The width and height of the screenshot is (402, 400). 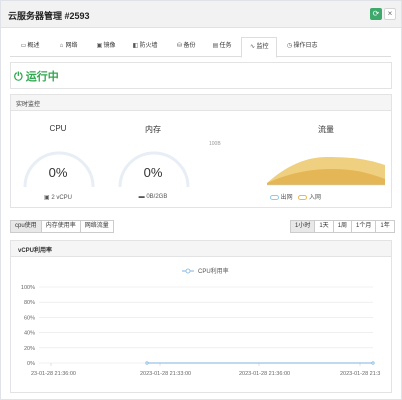 What do you see at coordinates (29, 334) in the screenshot?
I see `y-tick-label: 40%` at bounding box center [29, 334].